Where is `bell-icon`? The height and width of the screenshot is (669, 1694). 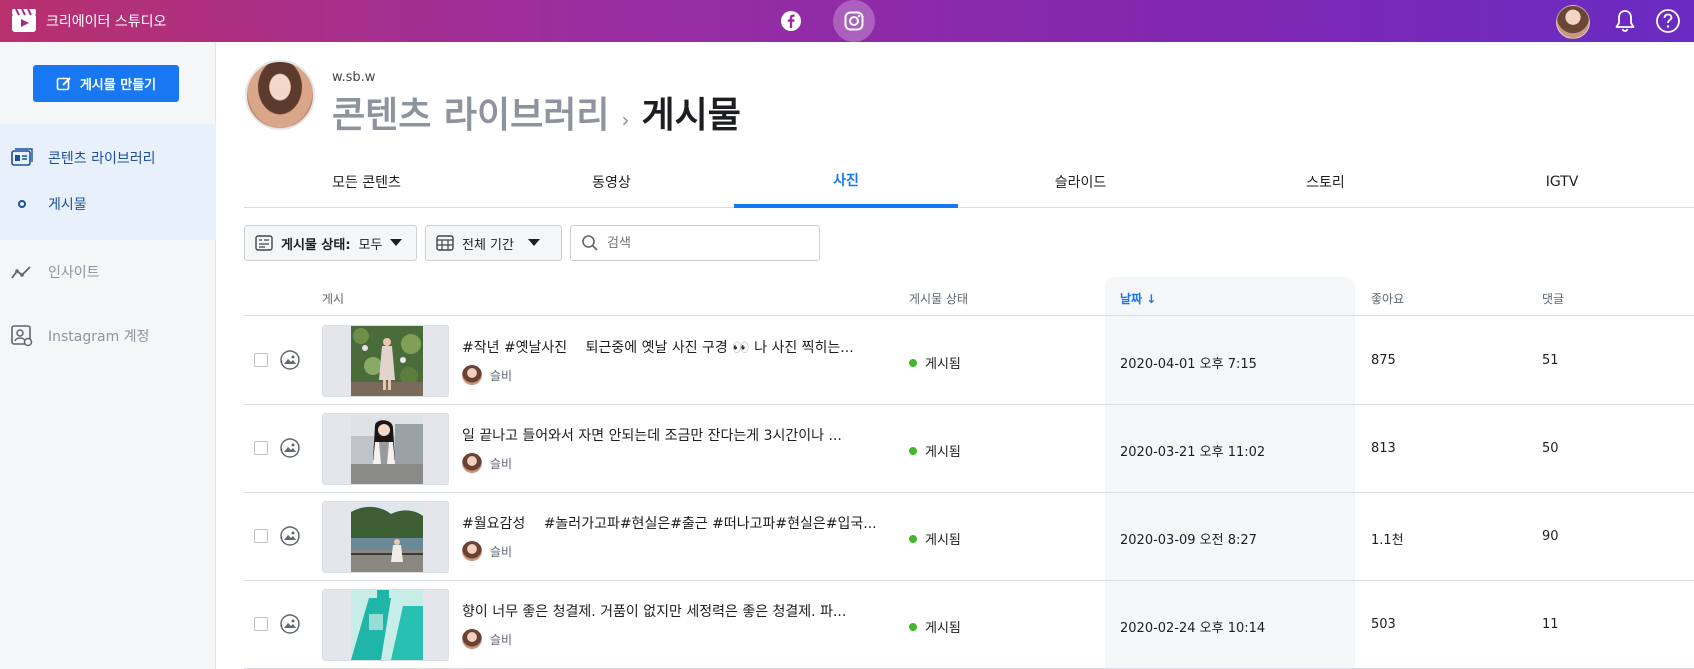 bell-icon is located at coordinates (1625, 21).